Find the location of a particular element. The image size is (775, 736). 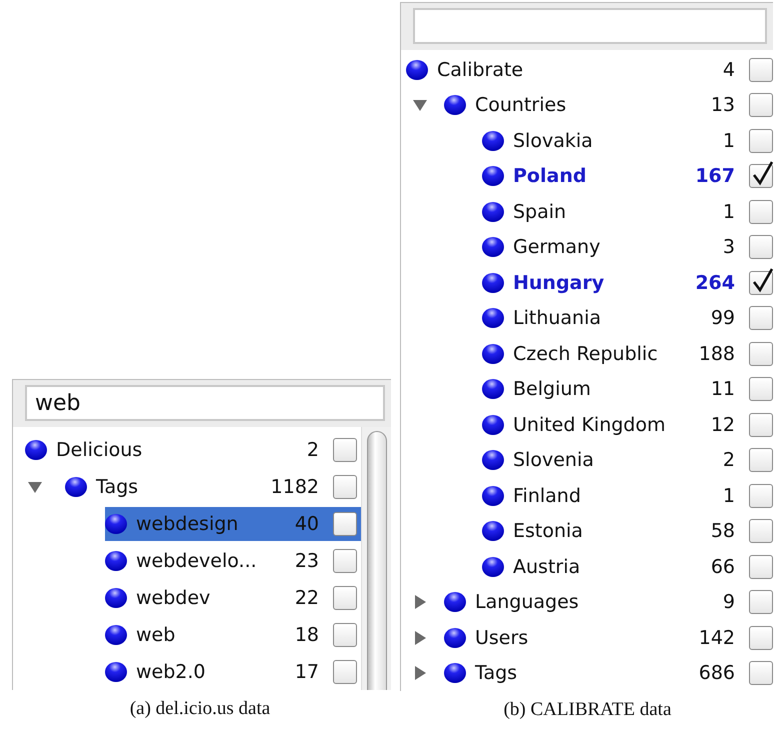

tree-row: Languages 9 is located at coordinates (608, 602).